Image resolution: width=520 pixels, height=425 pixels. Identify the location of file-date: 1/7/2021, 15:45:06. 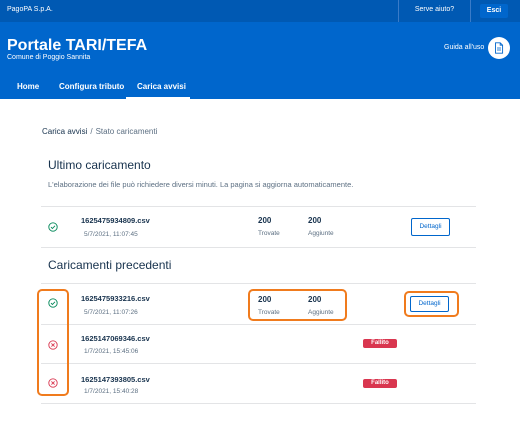
(111, 351).